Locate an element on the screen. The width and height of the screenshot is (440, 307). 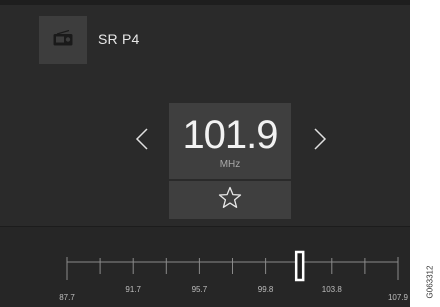
tuner-tick-label: 91.7 is located at coordinates (133, 289).